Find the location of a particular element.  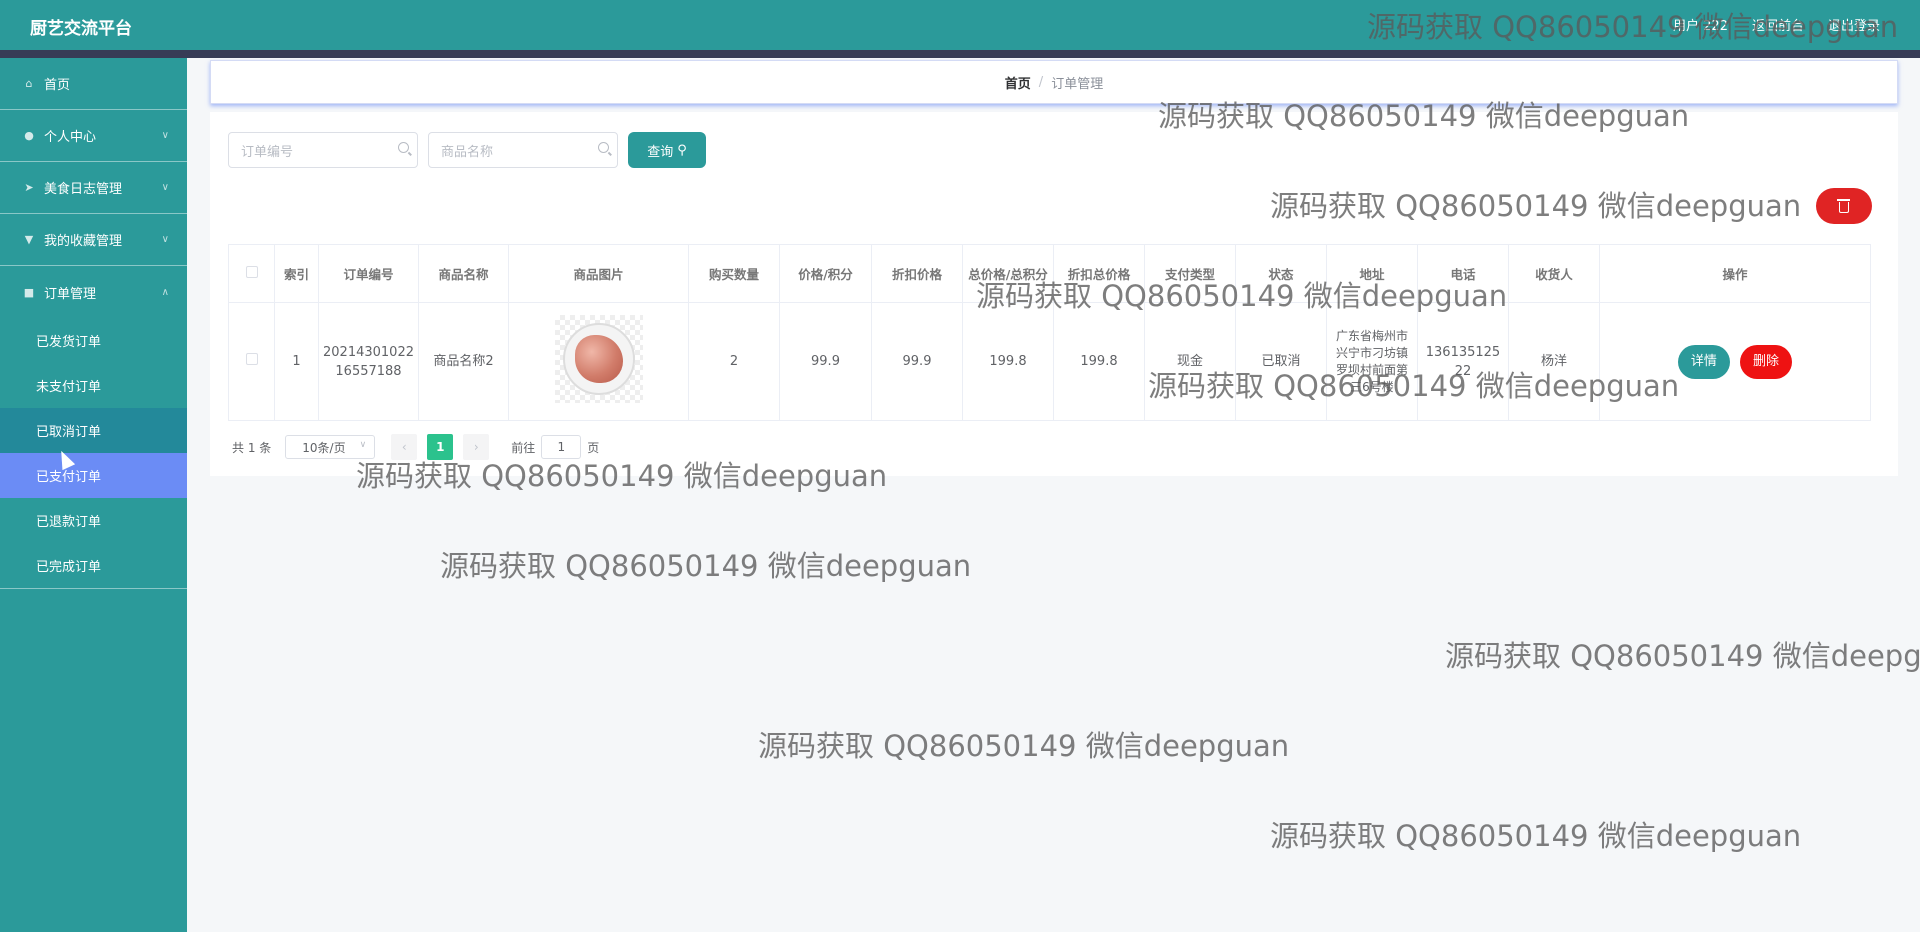

breadcrumb-home: 首页 is located at coordinates (1018, 82).